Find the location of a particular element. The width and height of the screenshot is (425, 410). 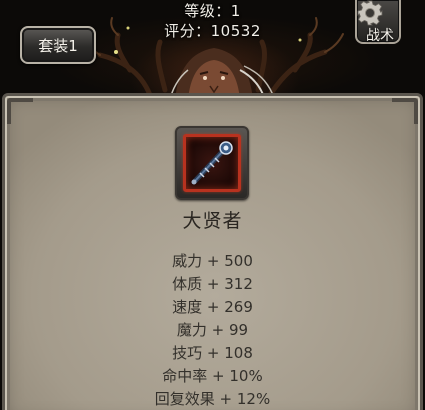

stat-magic: 魔力 + 99 is located at coordinates (212, 330).